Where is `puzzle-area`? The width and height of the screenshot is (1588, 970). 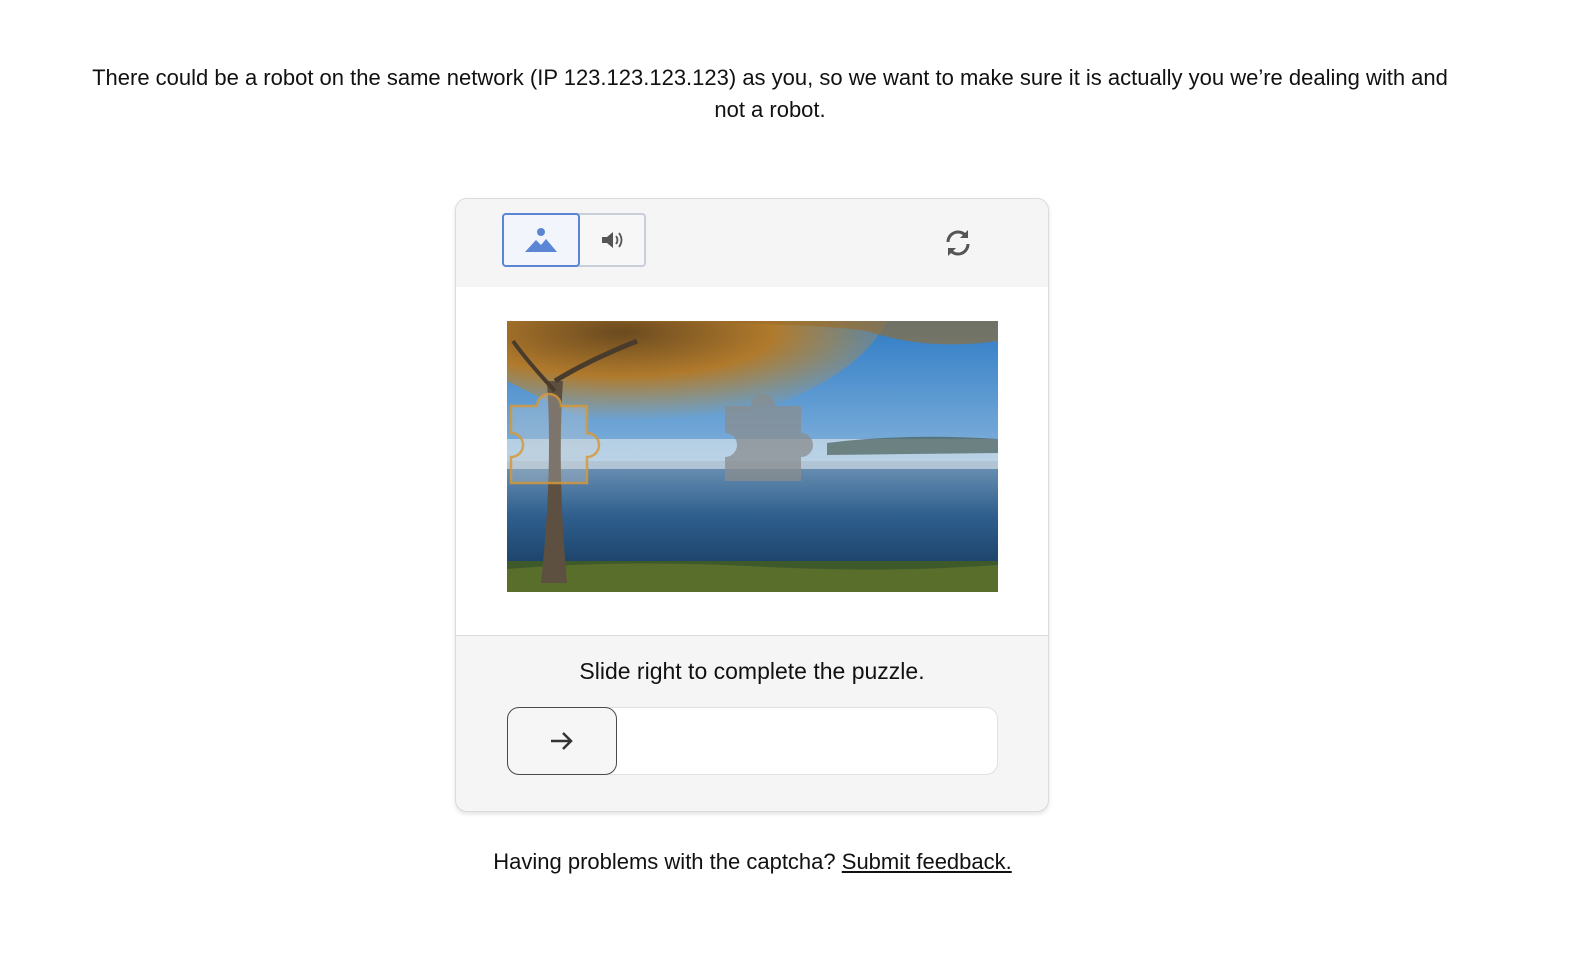
puzzle-area is located at coordinates (752, 461).